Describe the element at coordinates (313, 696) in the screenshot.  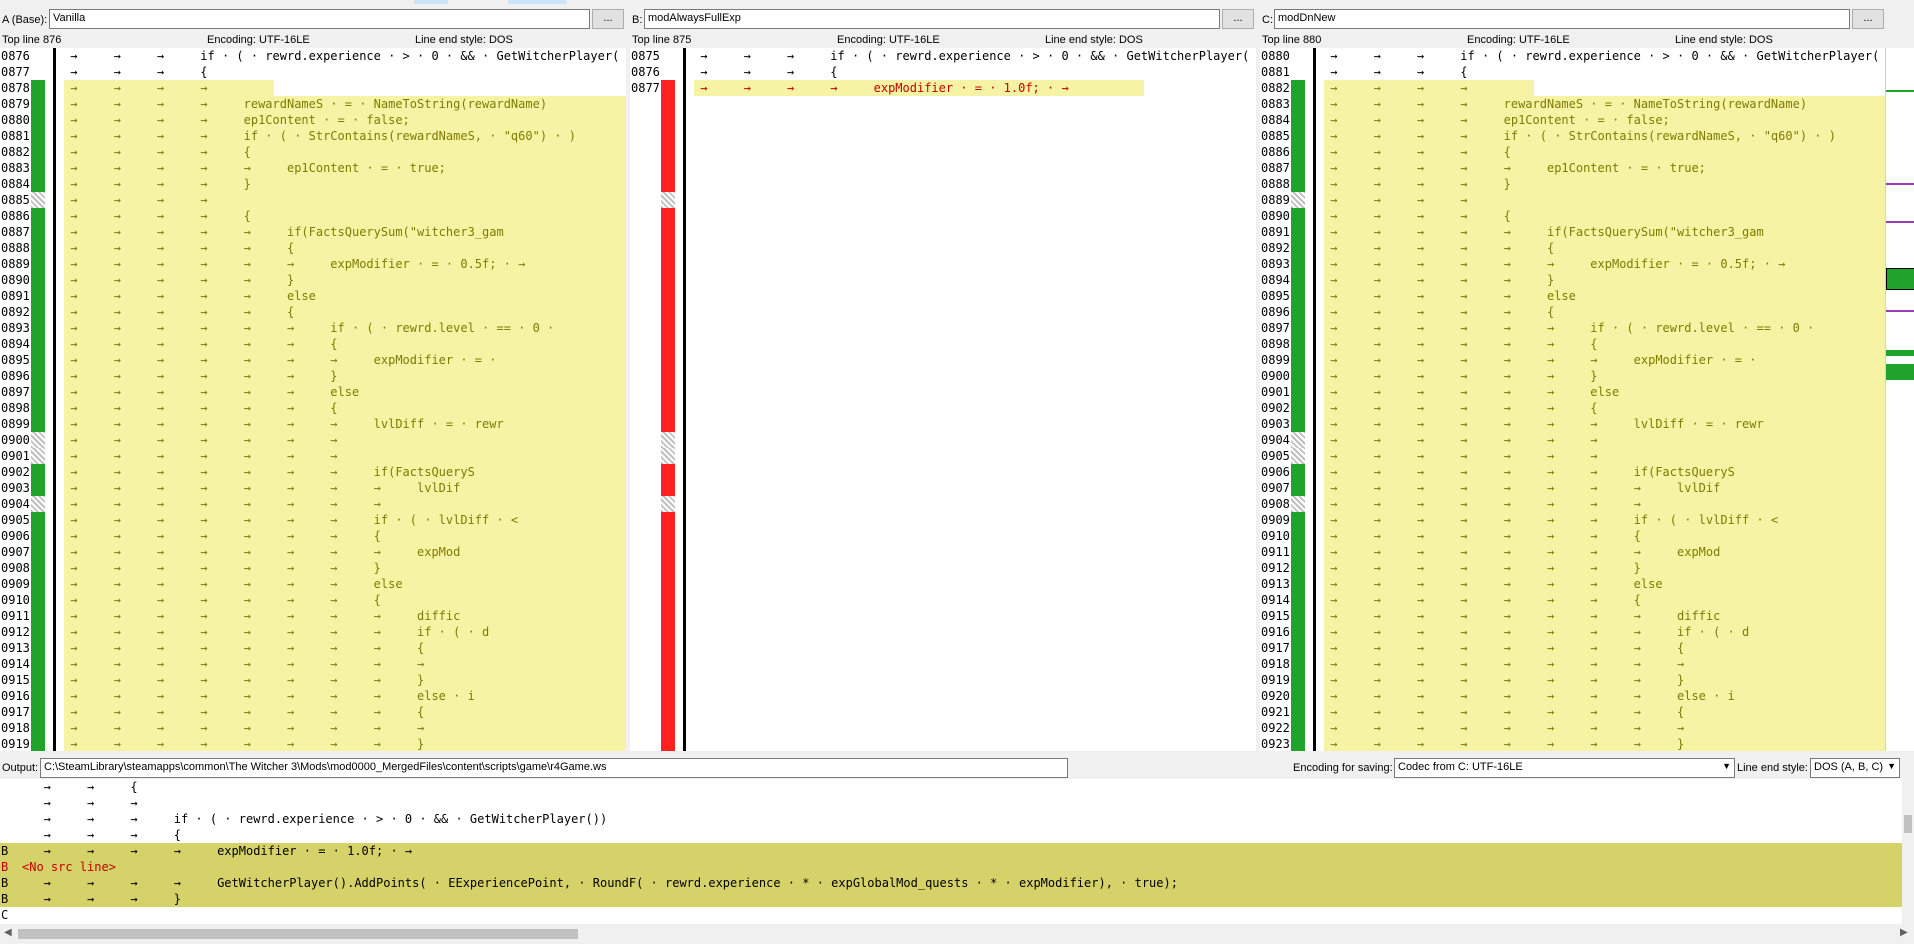
I see `code-line: 0916 → → → → → → → → else · i` at that location.